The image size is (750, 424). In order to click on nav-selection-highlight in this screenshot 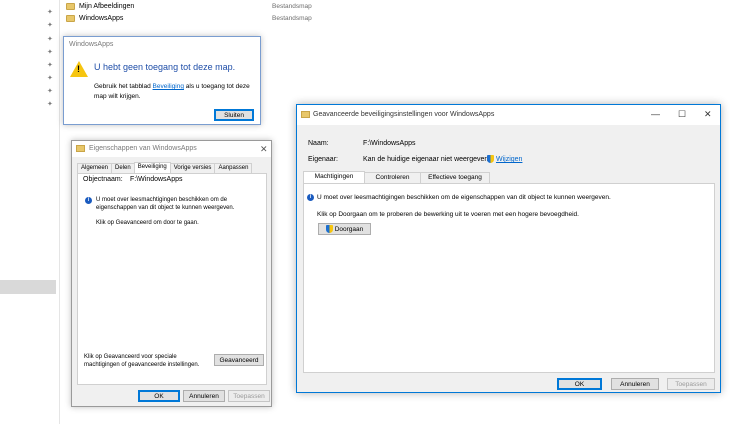, I will do `click(28, 287)`.